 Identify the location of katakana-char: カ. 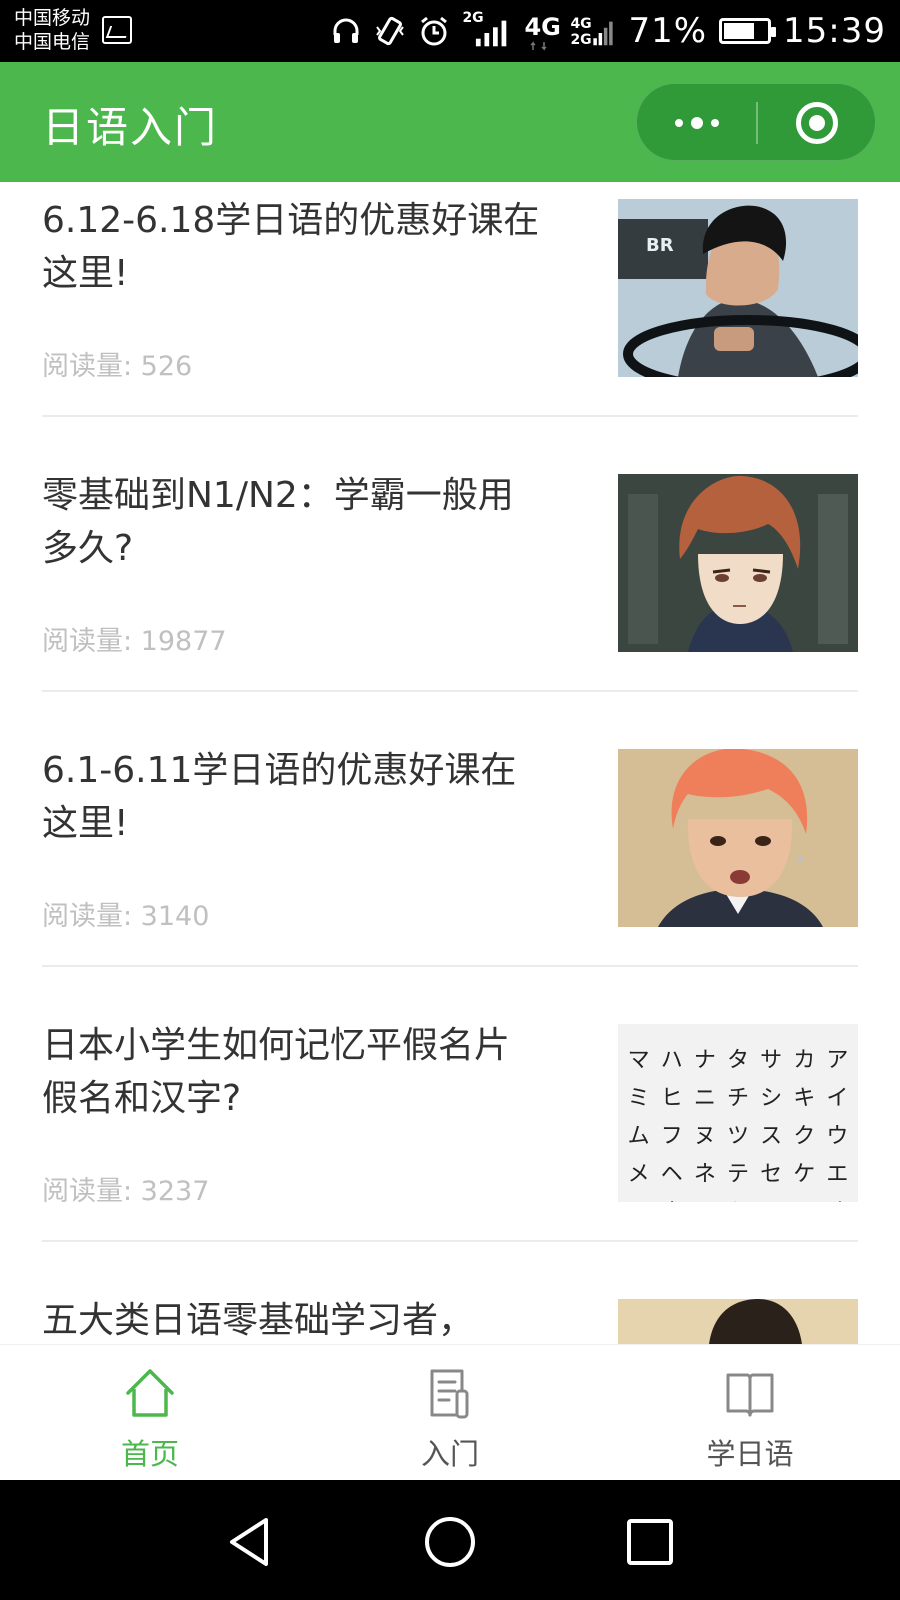
(804, 1060).